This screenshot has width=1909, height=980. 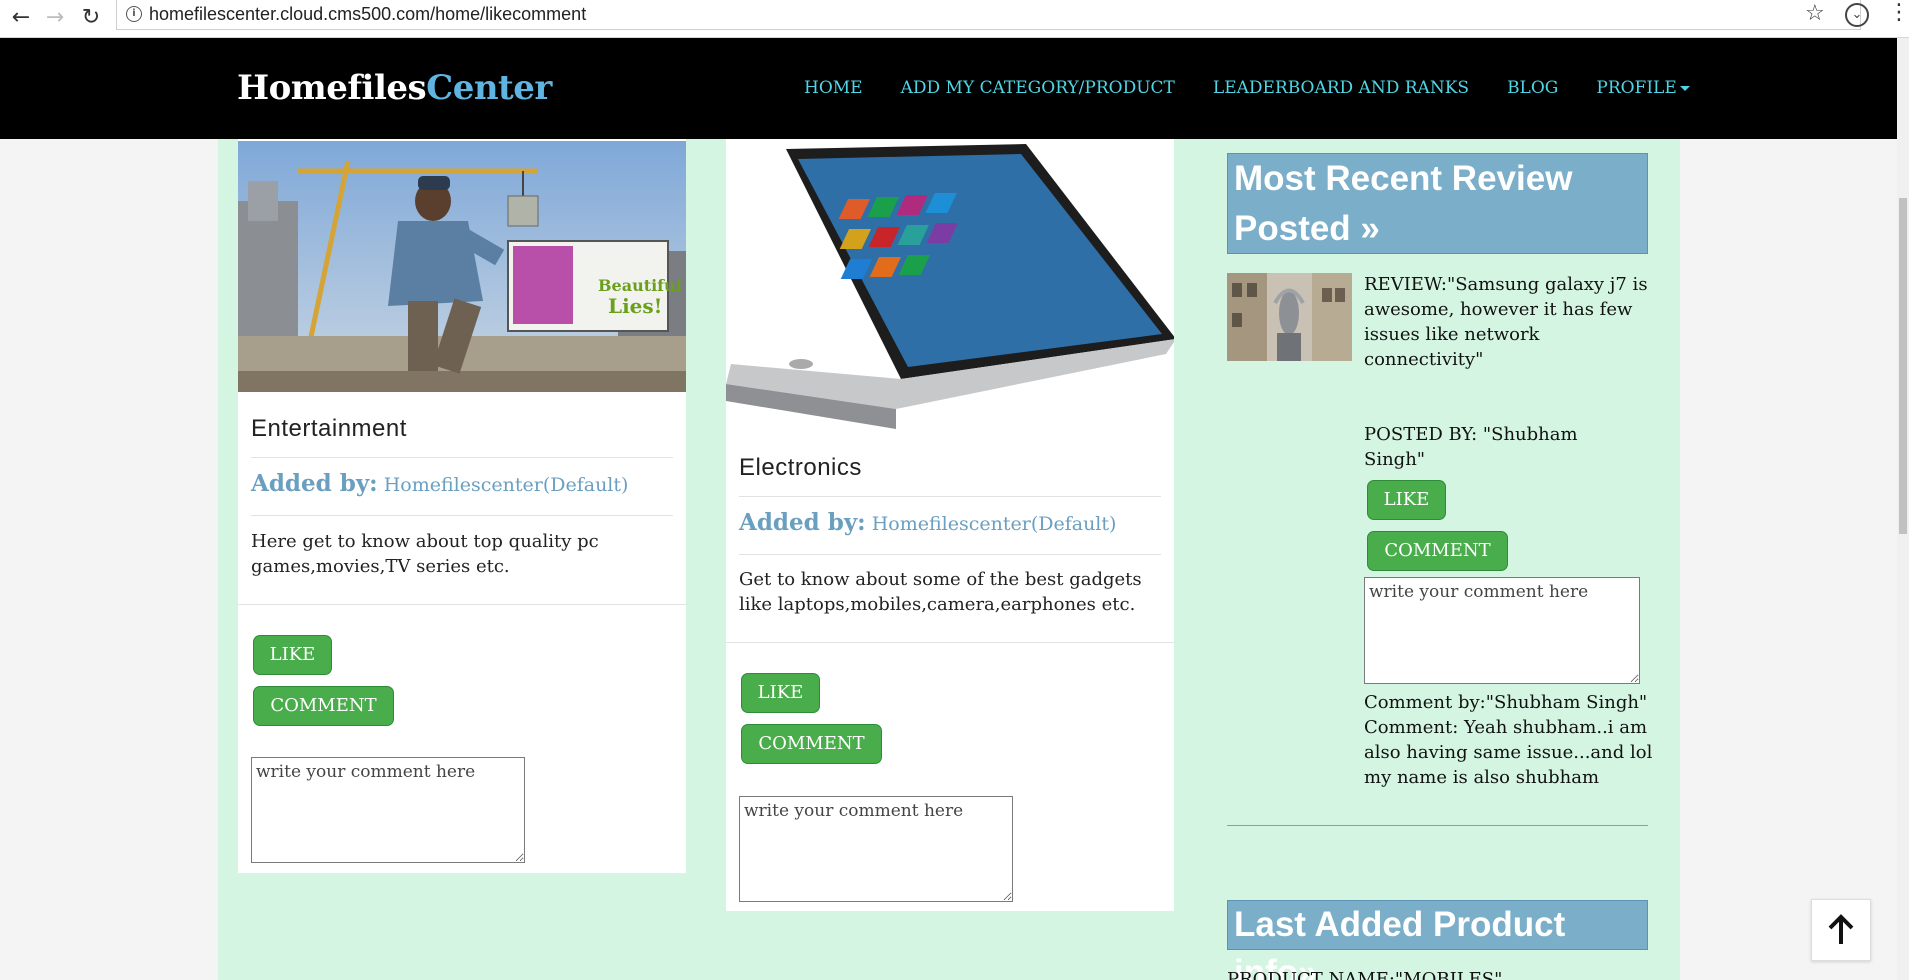 I want to click on review-comment-textarea, so click(x=1502, y=630).